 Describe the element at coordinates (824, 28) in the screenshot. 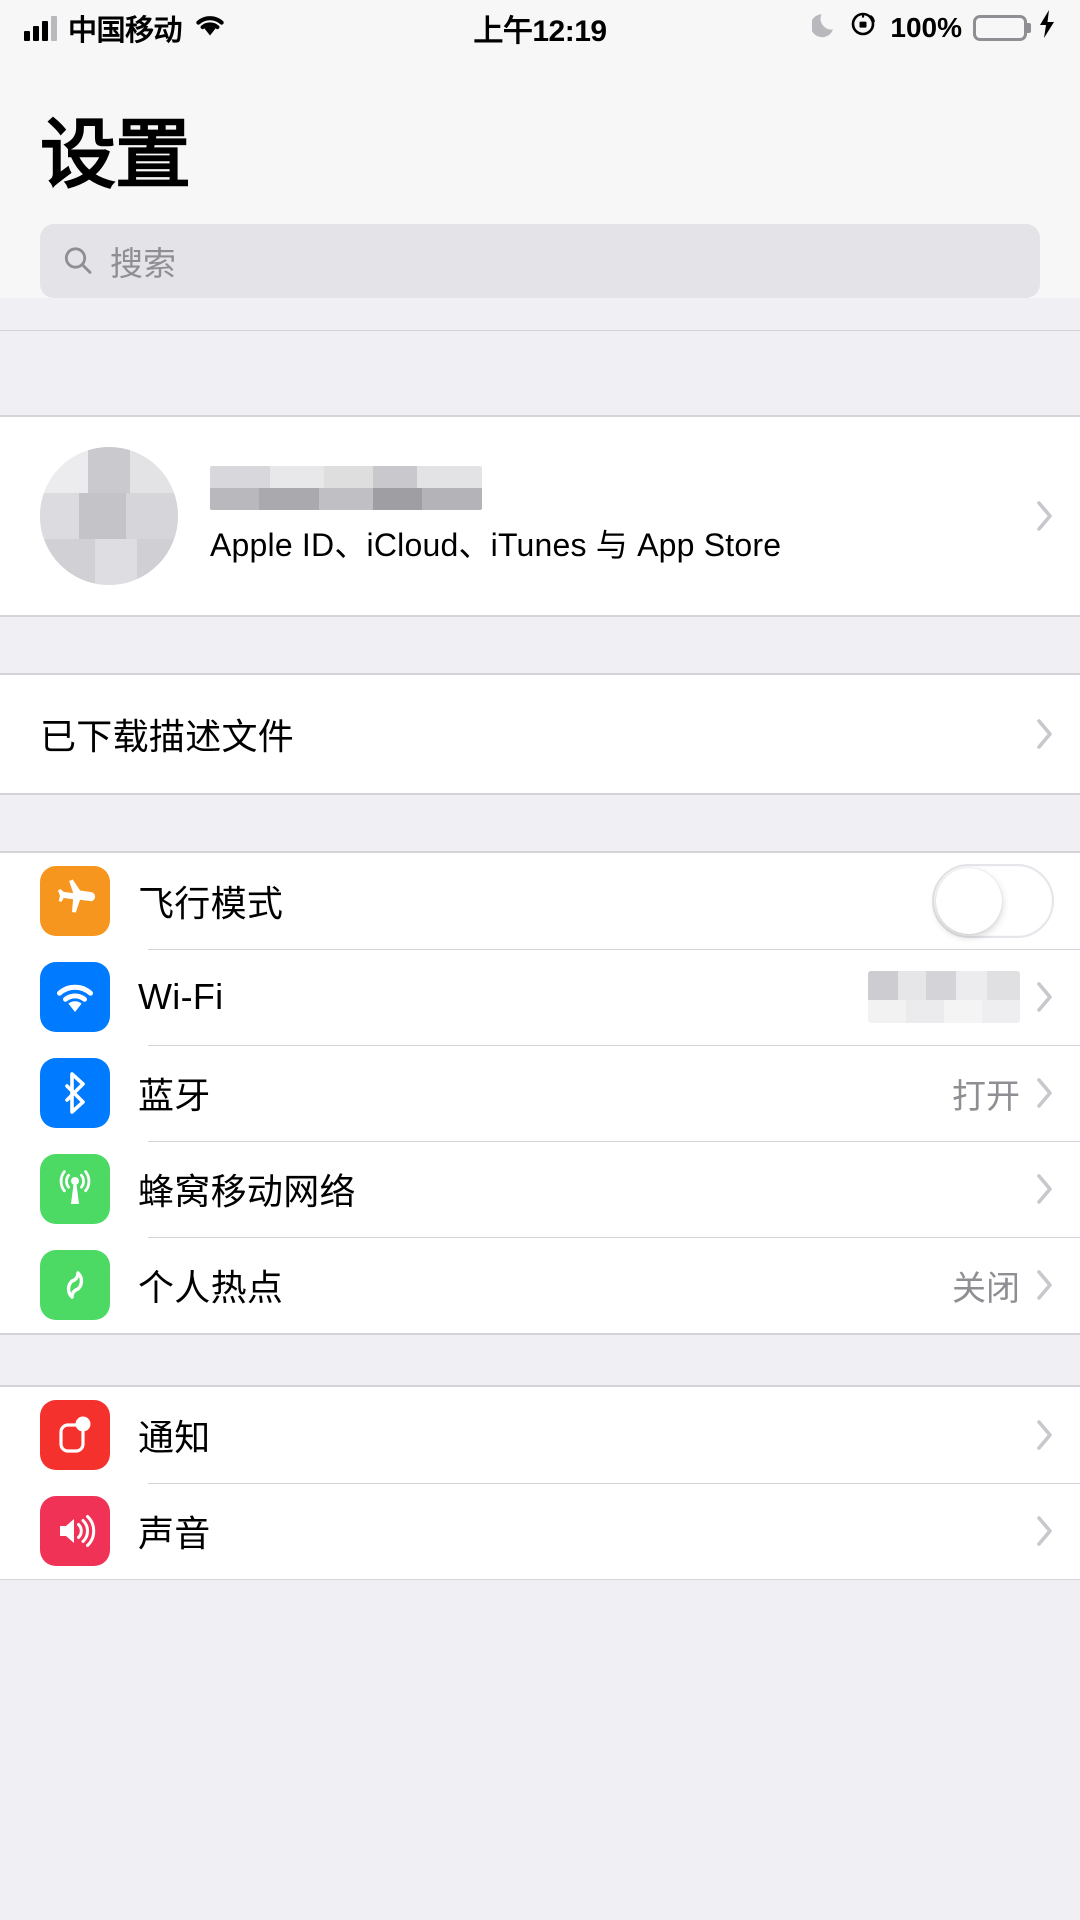

I see `moon-do-not-disturb-icon` at that location.